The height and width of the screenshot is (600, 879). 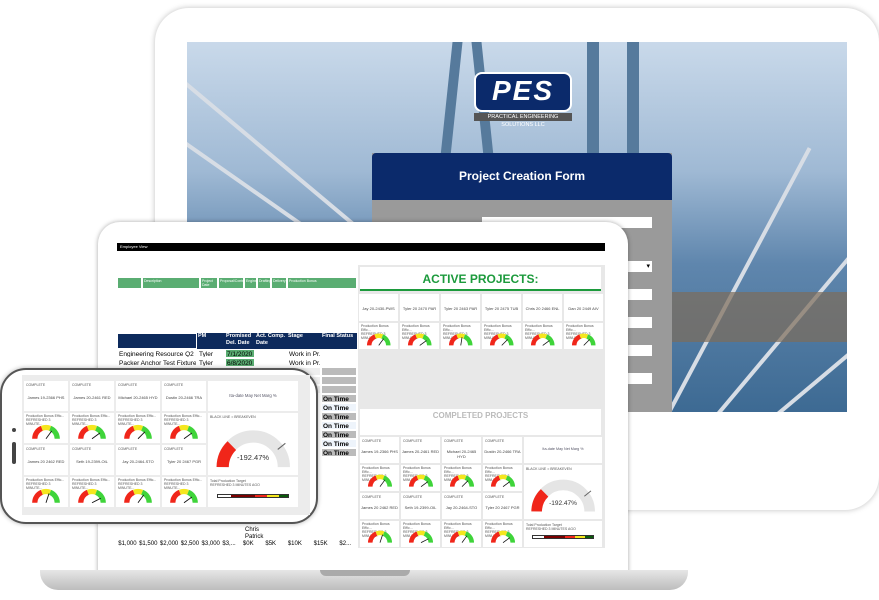 I want to click on project-name: James 20 2462 RED, so click(x=46, y=461).